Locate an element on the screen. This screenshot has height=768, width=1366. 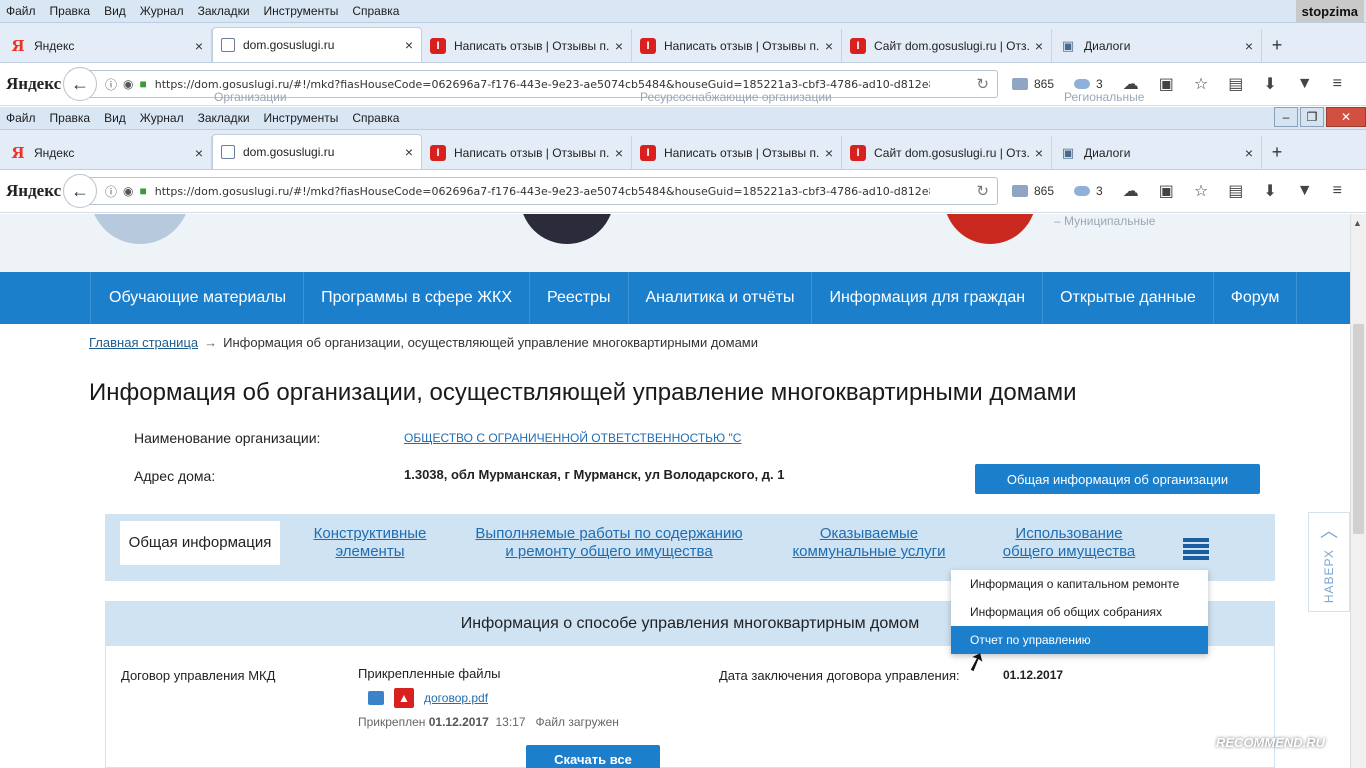
nav-registries: Реестры is located at coordinates (579, 298).